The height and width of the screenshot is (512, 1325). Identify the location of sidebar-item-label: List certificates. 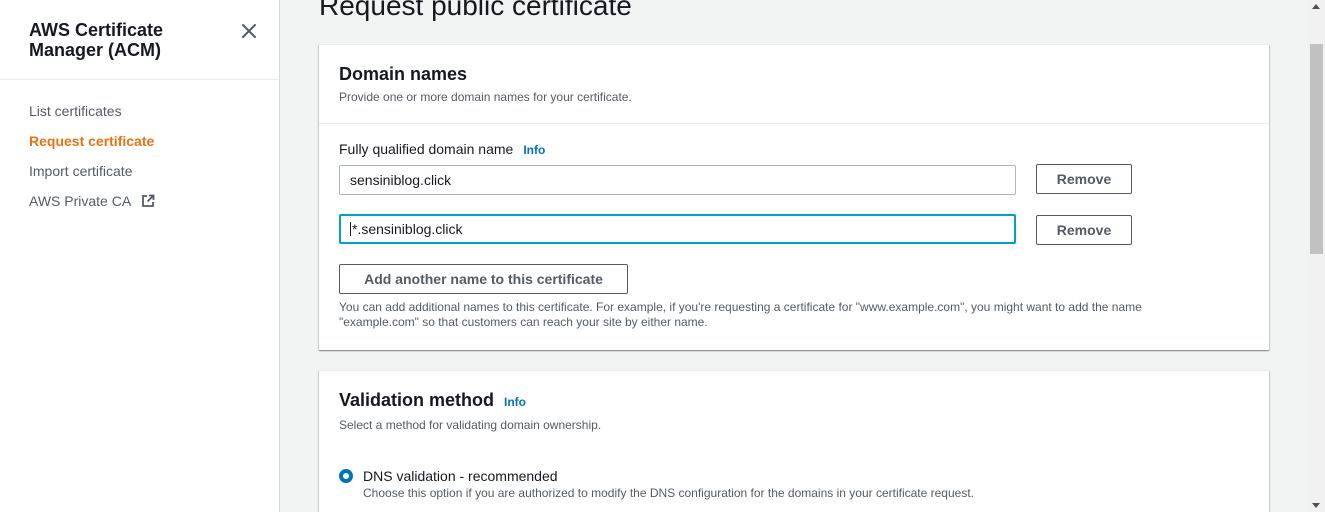
(75, 111).